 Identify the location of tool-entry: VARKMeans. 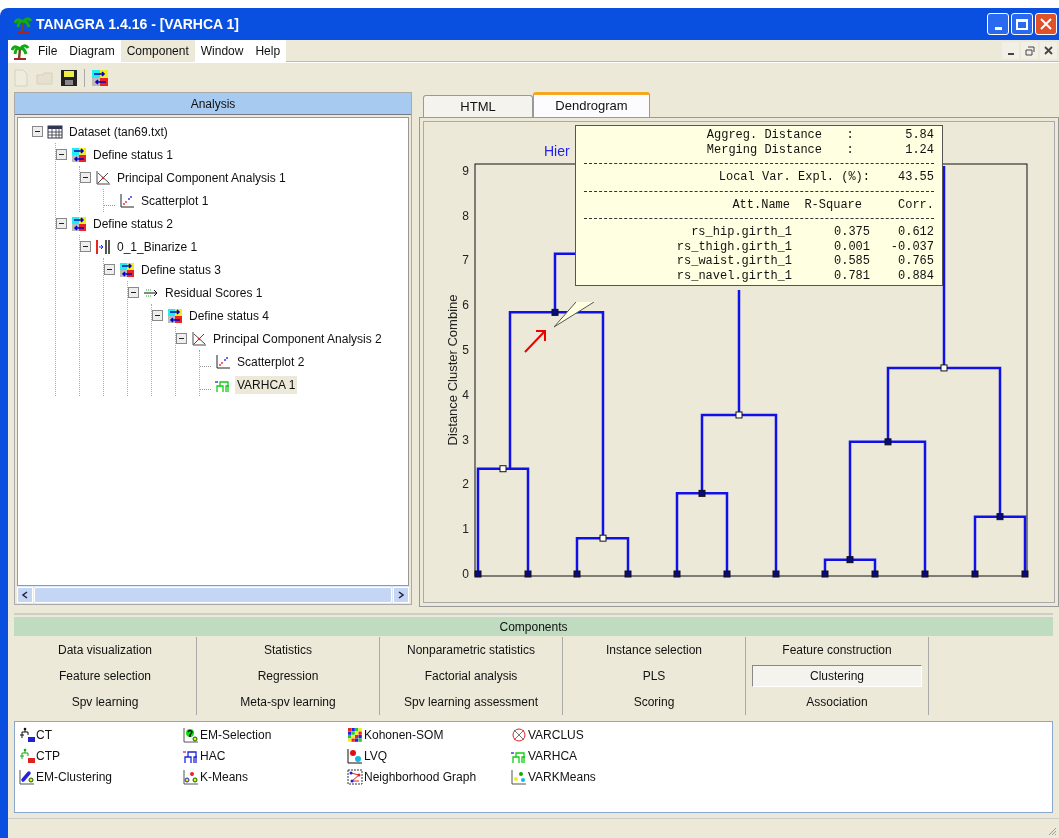
(562, 776).